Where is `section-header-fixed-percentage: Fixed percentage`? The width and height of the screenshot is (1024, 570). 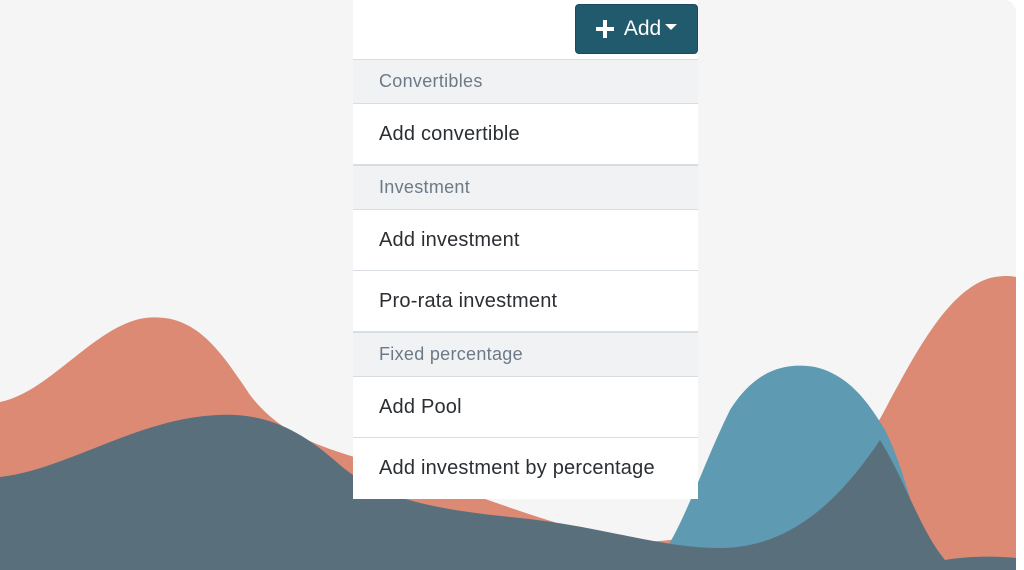 section-header-fixed-percentage: Fixed percentage is located at coordinates (525, 354).